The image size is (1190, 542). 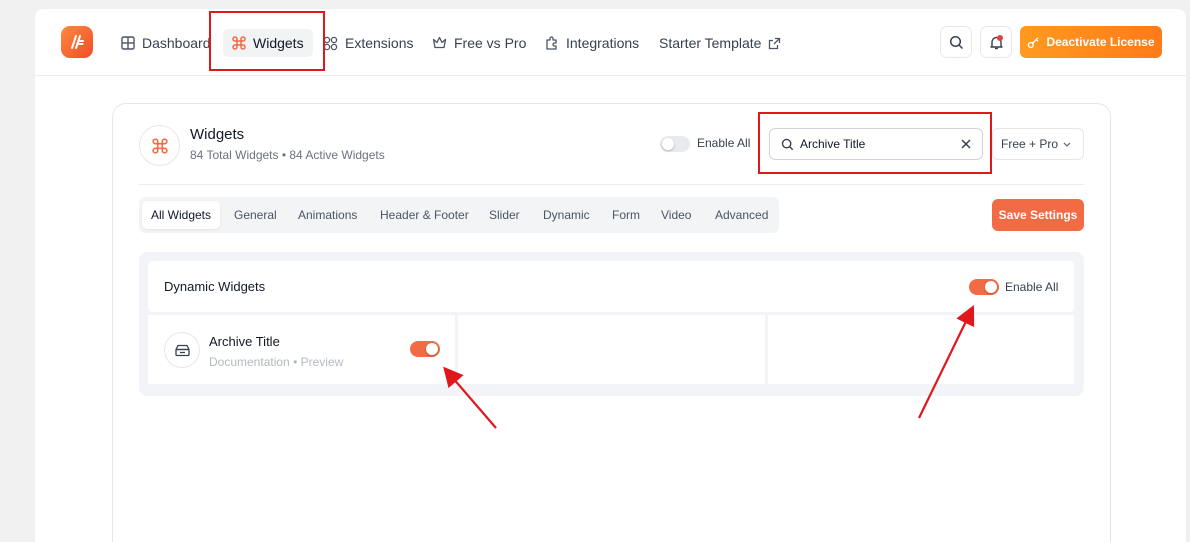 I want to click on nav-integrations: Integrations, so click(x=592, y=43).